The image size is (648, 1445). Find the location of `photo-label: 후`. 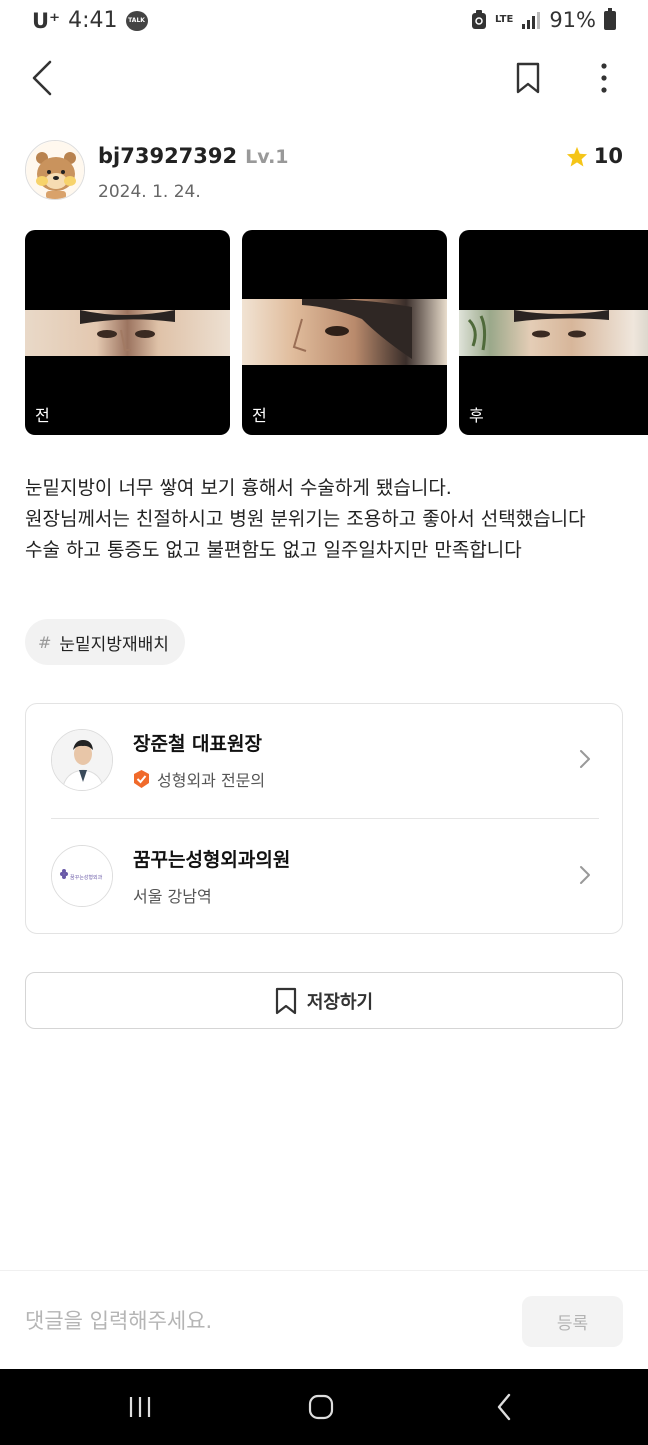

photo-label: 후 is located at coordinates (476, 415).